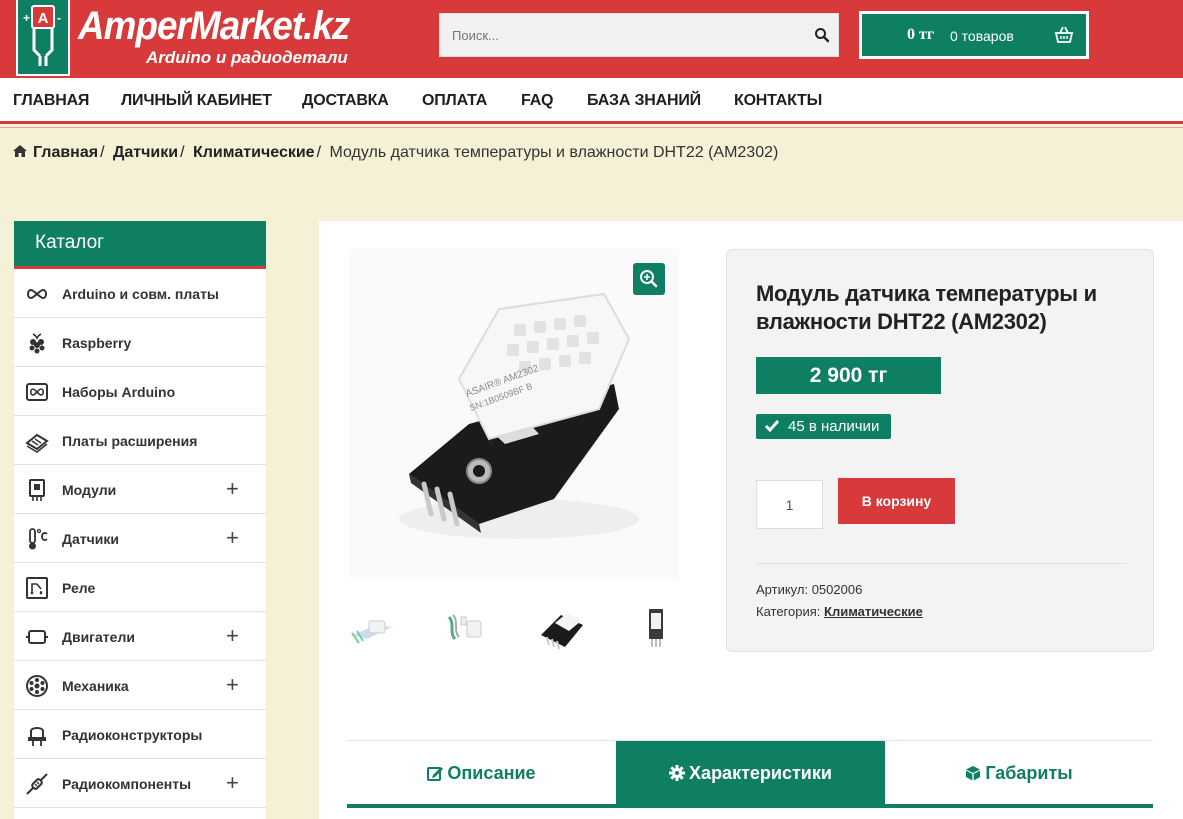 The image size is (1183, 819). I want to click on home-icon, so click(20, 151).